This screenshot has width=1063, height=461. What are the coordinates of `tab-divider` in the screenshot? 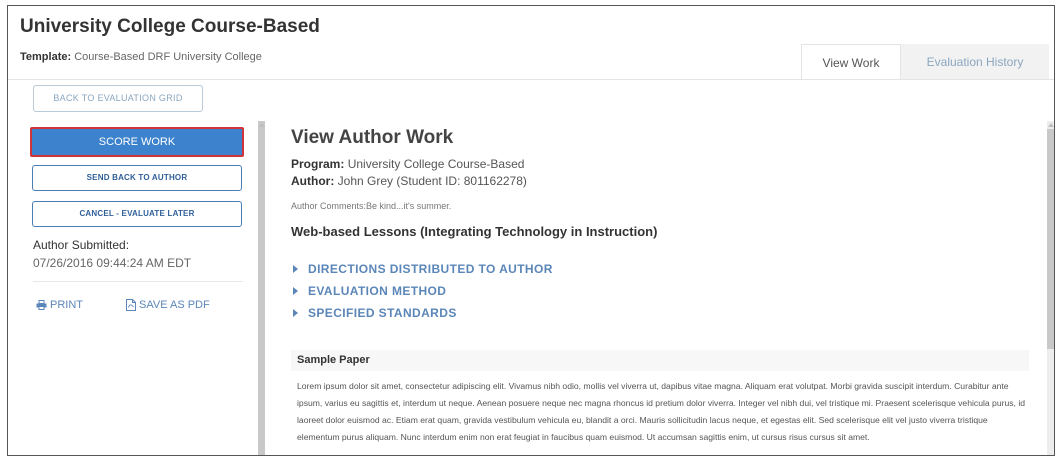 It's located at (531, 79).